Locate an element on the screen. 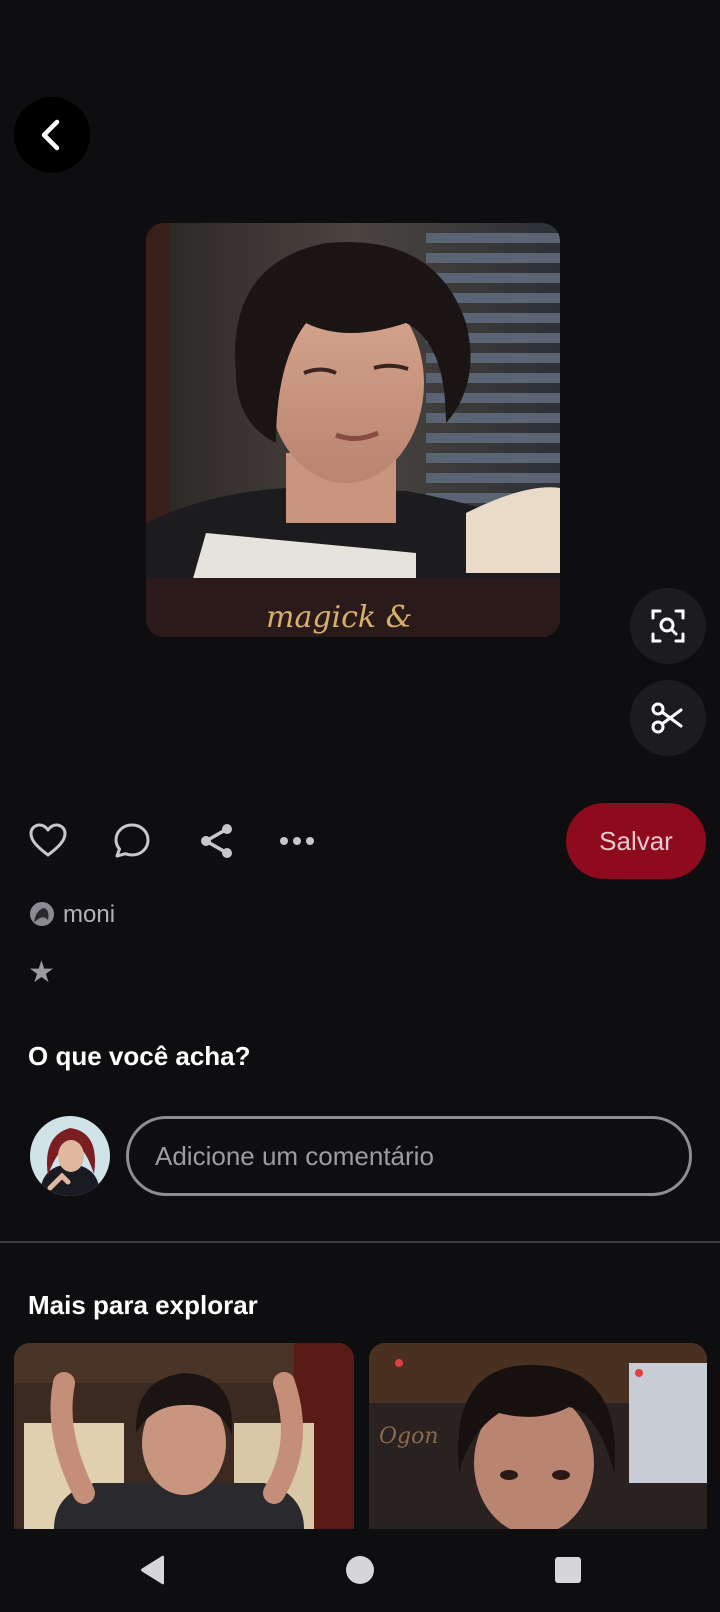 The width and height of the screenshot is (720, 1612). more-dots-icon is located at coordinates (297, 841).